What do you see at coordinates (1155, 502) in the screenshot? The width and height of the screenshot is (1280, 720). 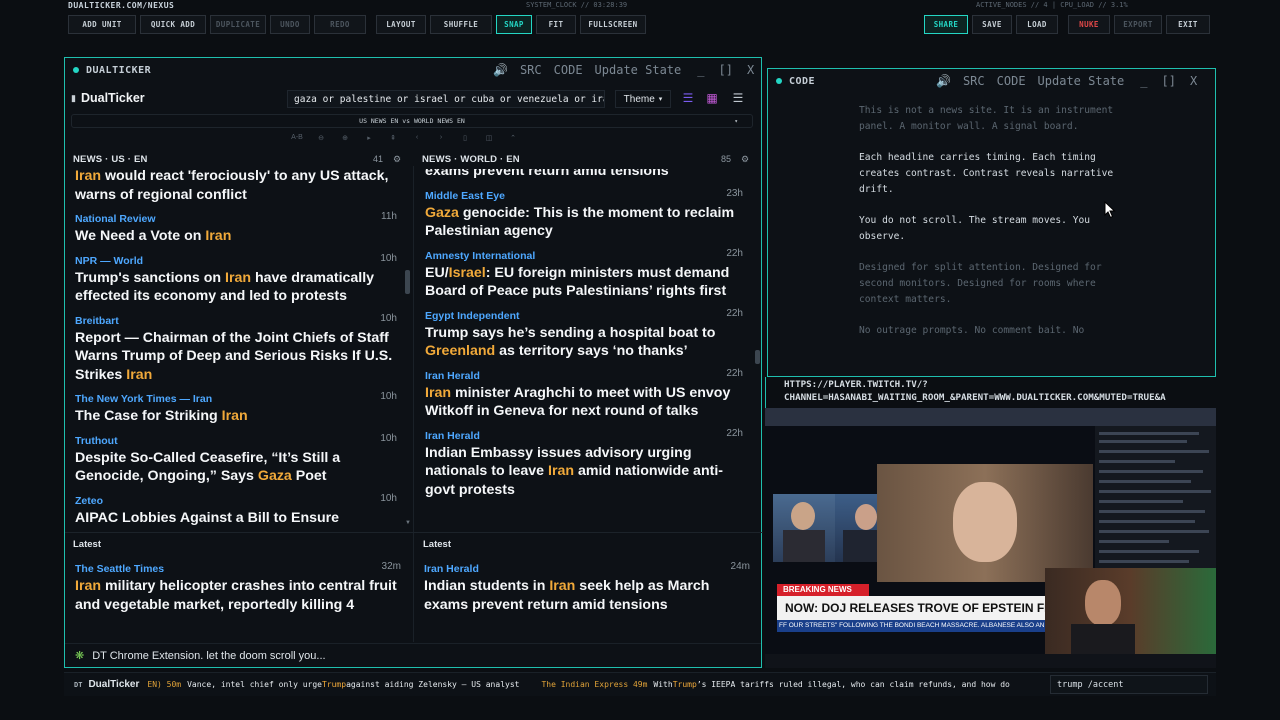 I see `twitch-chat` at bounding box center [1155, 502].